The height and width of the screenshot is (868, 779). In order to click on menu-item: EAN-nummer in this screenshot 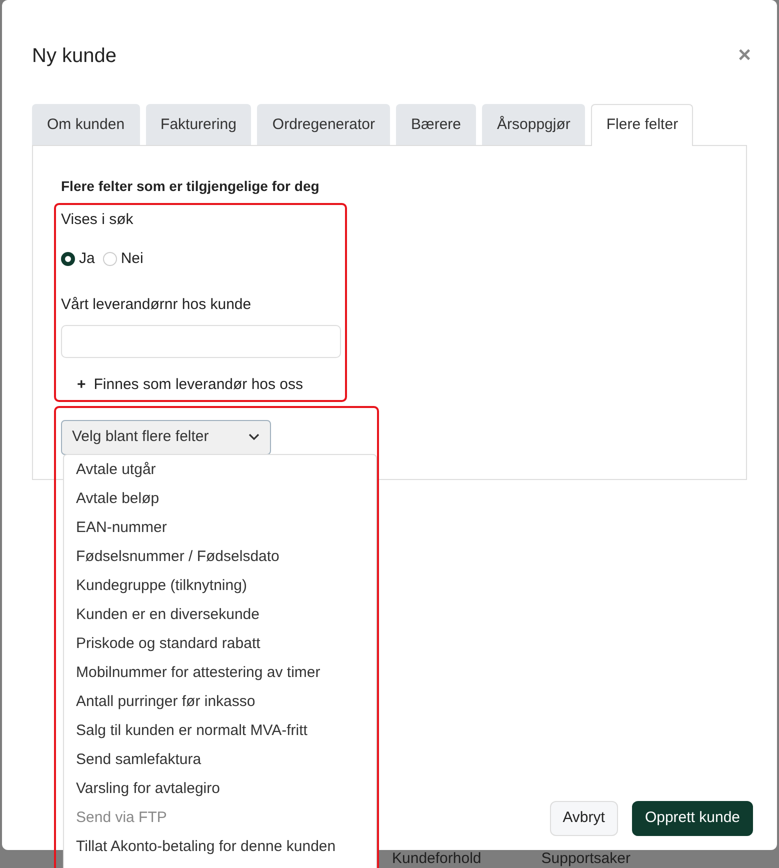, I will do `click(220, 527)`.